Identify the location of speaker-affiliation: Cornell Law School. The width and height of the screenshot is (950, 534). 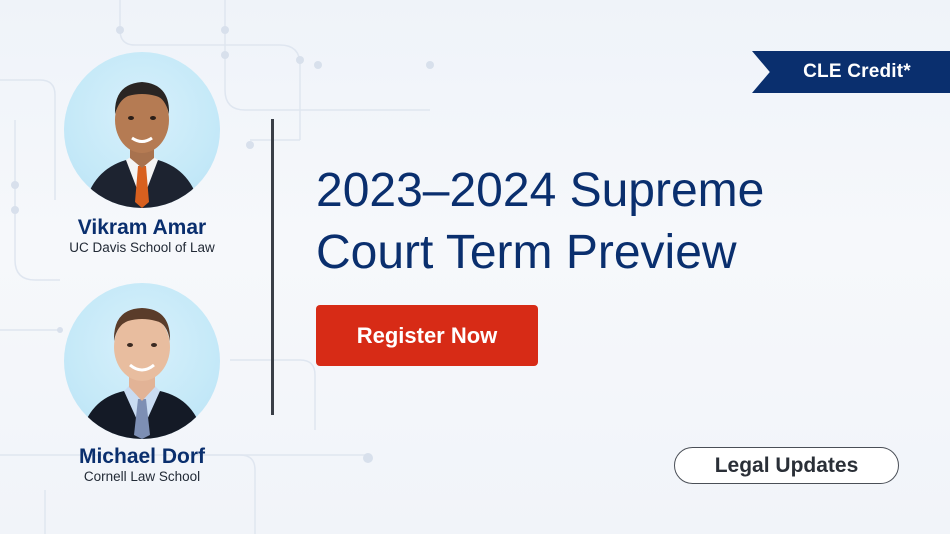
(142, 476).